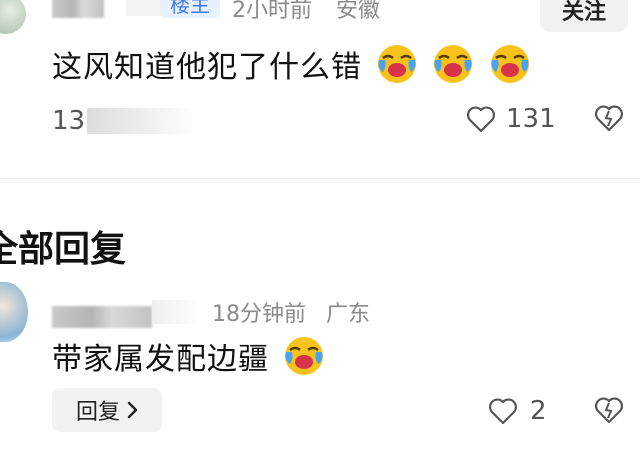 The height and width of the screenshot is (456, 640). Describe the element at coordinates (531, 119) in the screenshot. I see `like-count: 131` at that location.